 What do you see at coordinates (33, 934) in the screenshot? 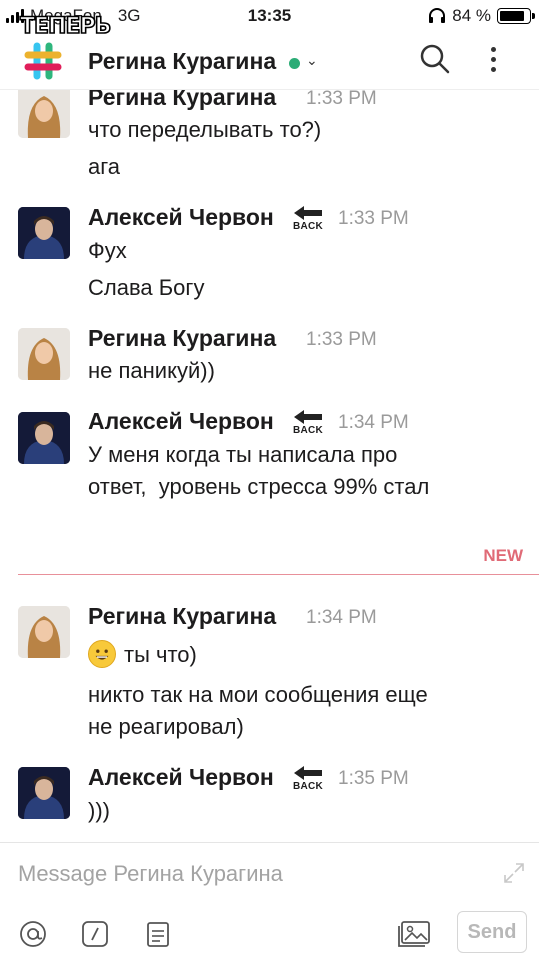
I see `at-icon` at bounding box center [33, 934].